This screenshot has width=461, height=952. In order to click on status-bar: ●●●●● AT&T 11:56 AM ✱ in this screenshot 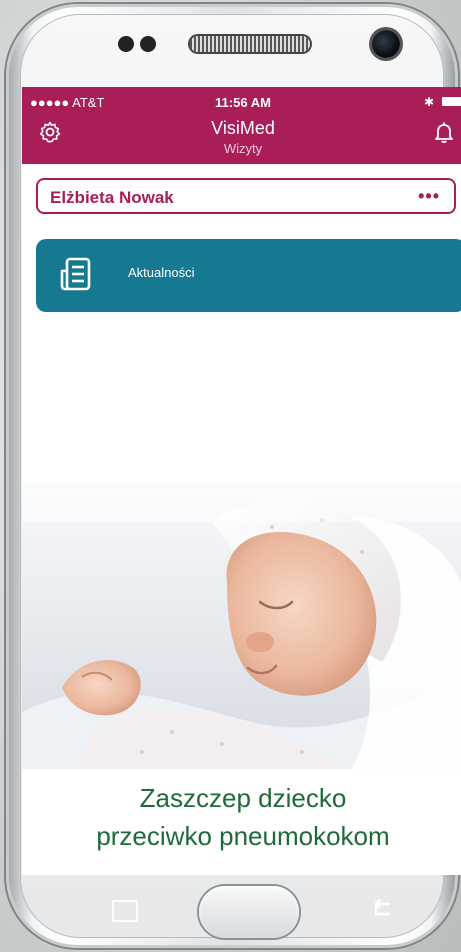, I will do `click(241, 100)`.